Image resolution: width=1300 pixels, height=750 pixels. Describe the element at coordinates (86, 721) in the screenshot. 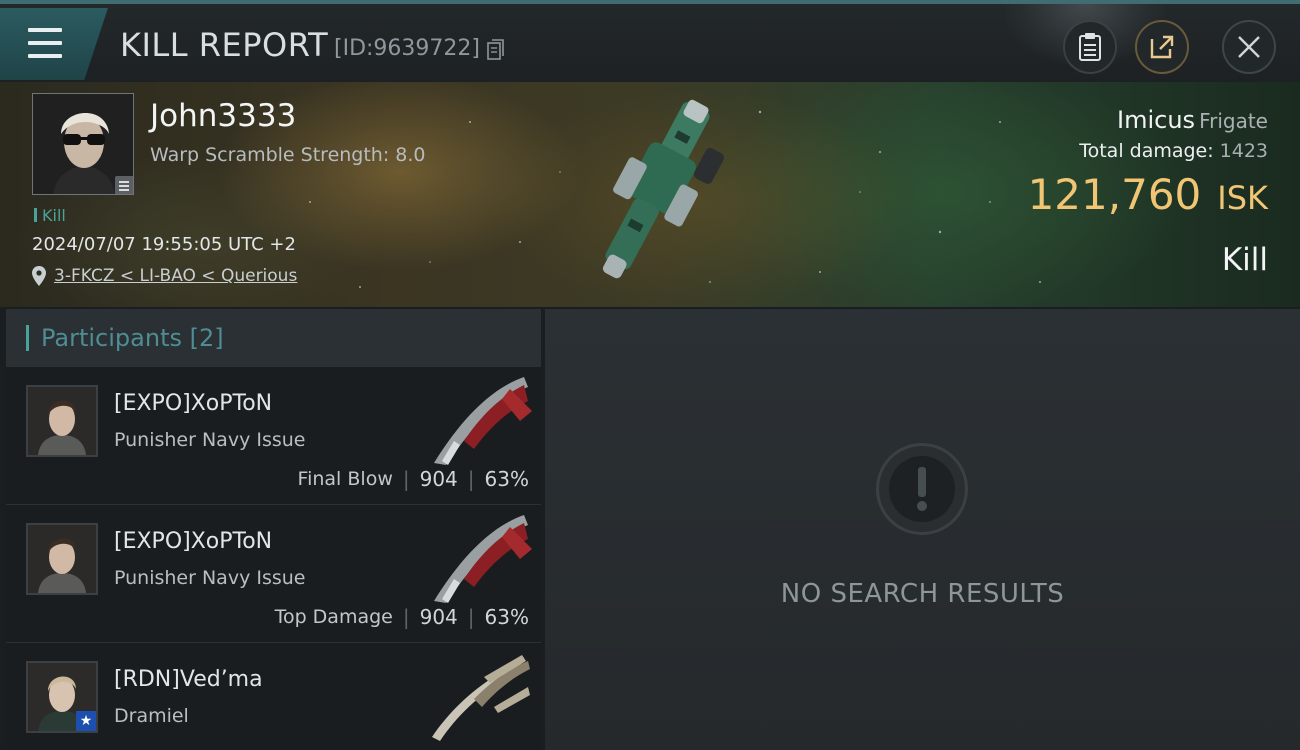

I see `star-badge-icon: ★` at that location.